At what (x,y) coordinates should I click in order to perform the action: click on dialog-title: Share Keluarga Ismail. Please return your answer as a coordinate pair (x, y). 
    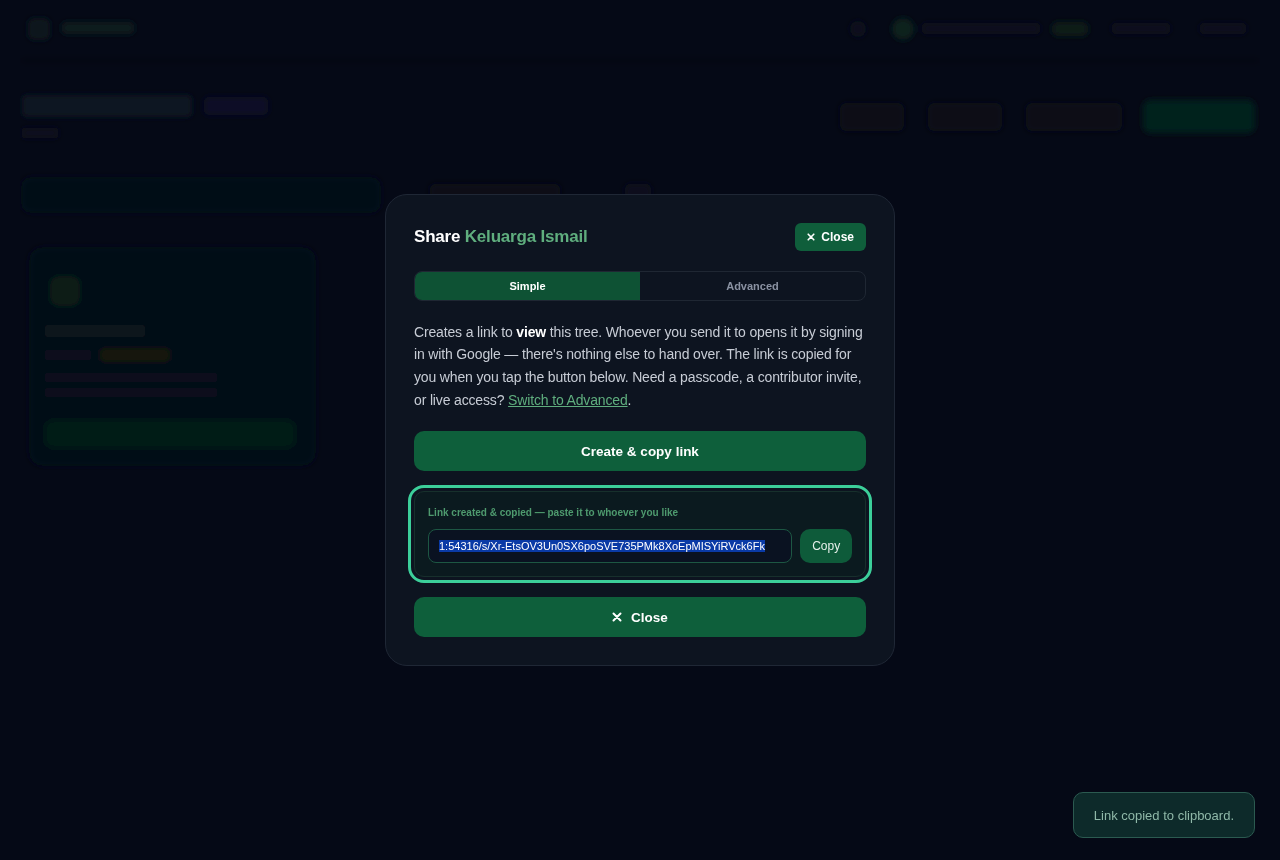
    Looking at the image, I should click on (501, 236).